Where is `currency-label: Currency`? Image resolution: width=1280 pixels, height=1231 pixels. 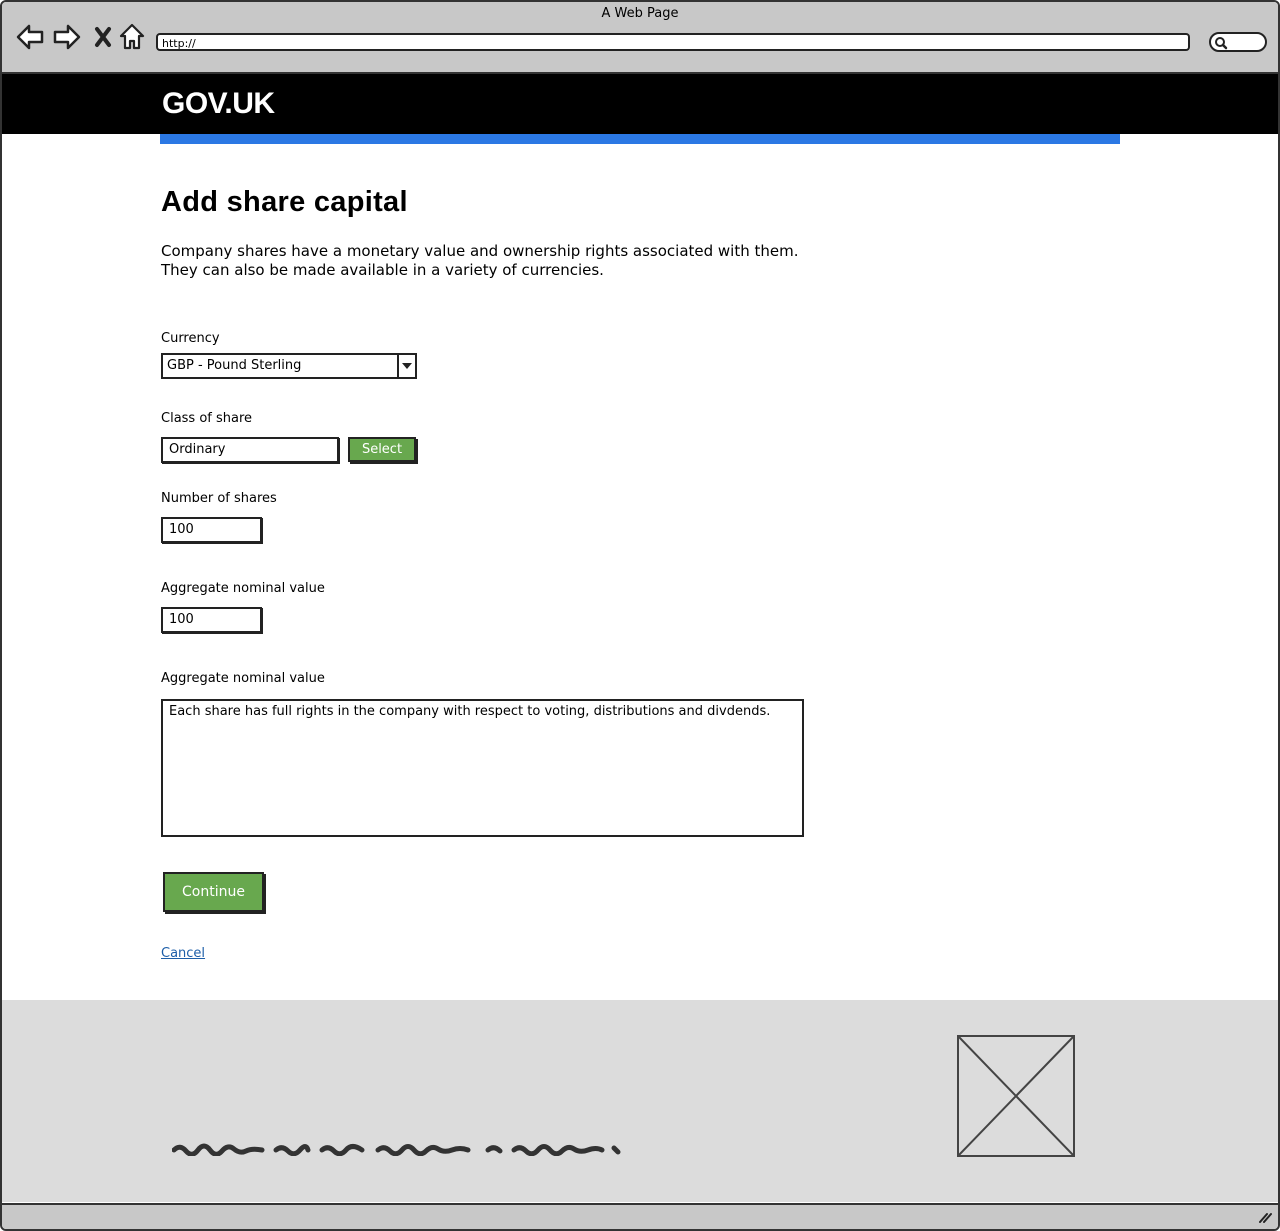 currency-label: Currency is located at coordinates (190, 338).